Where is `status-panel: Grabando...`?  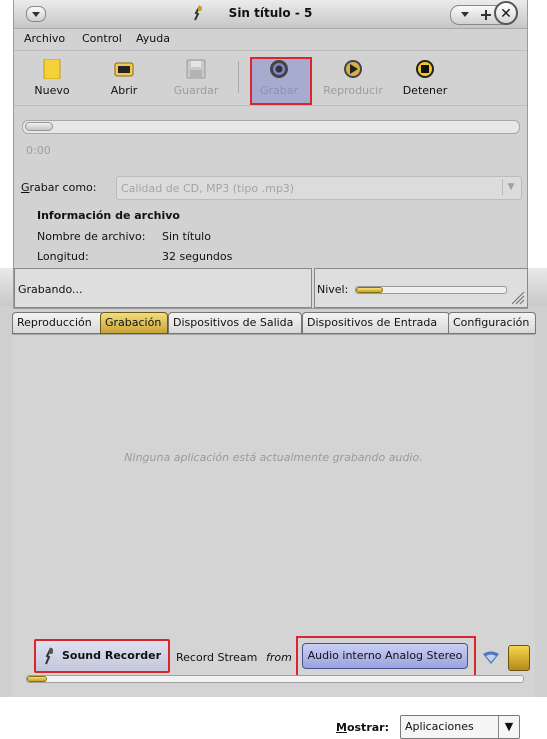
status-panel: Grabando... is located at coordinates (163, 288).